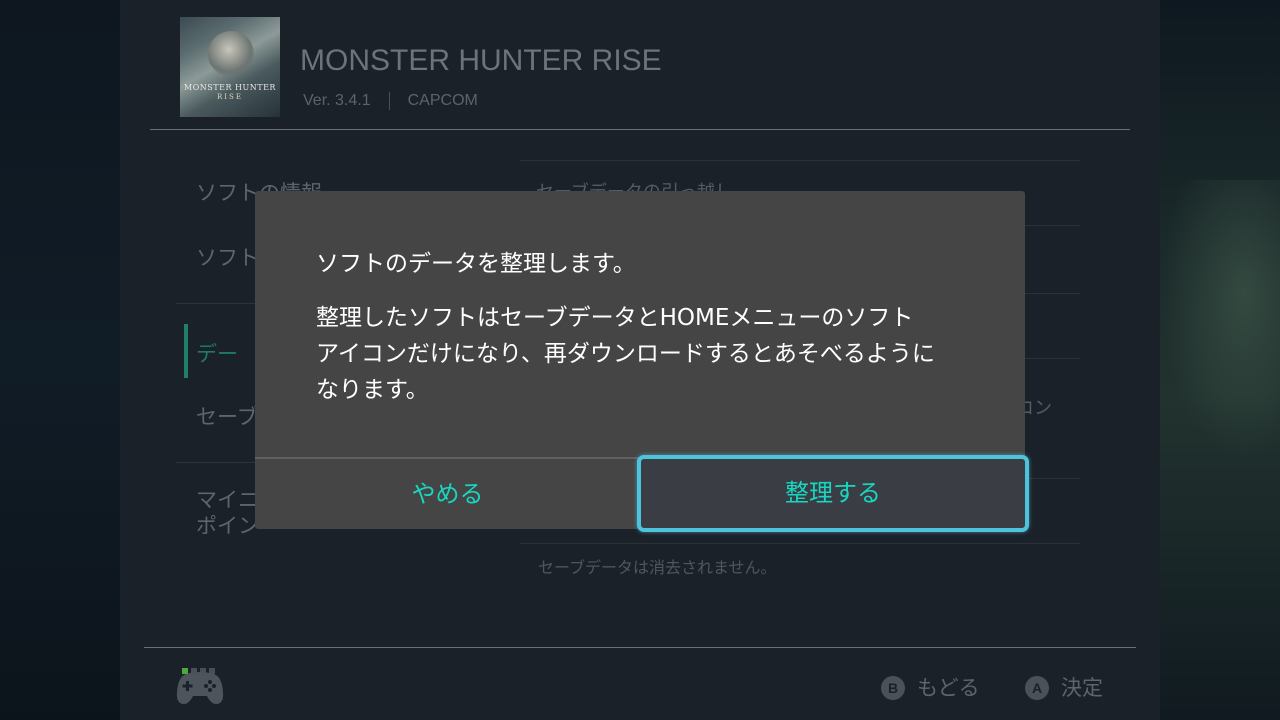 Image resolution: width=1280 pixels, height=720 pixels. I want to click on ok-button: A 決定, so click(1064, 687).